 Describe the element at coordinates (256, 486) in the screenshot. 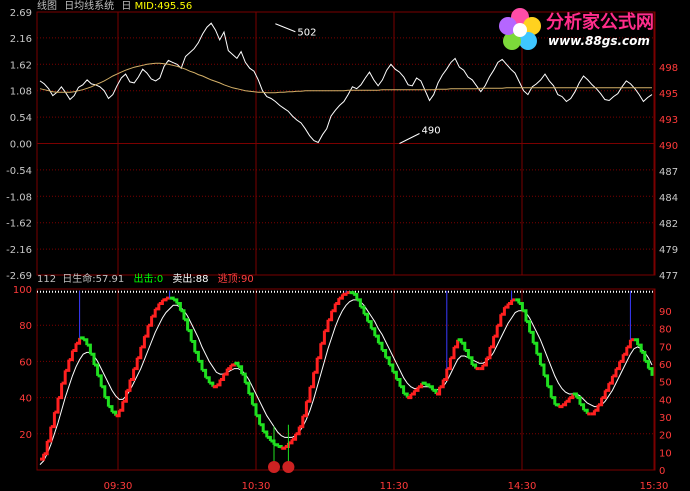

I see `time-axis-label: 10:30` at that location.